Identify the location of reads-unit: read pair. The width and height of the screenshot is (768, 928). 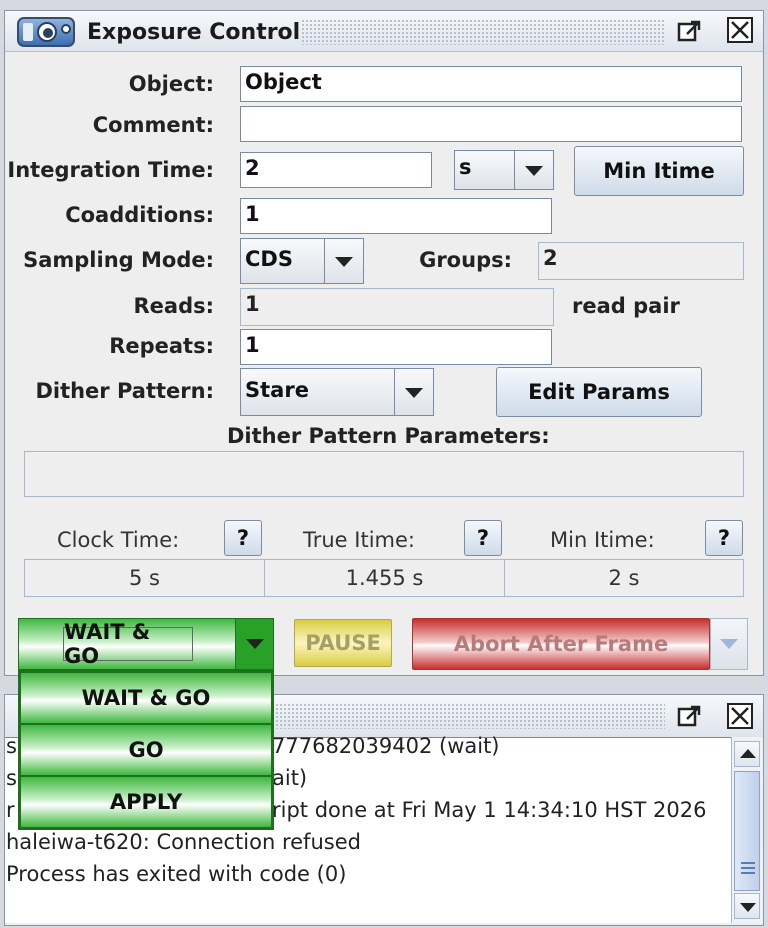
(626, 306).